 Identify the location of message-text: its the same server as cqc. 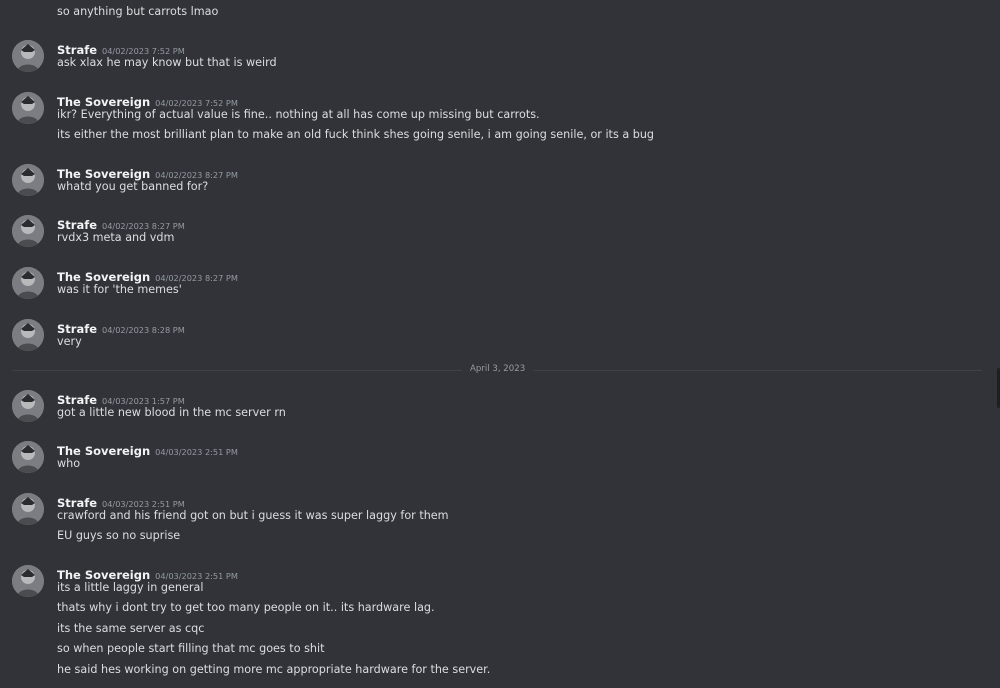
(131, 628).